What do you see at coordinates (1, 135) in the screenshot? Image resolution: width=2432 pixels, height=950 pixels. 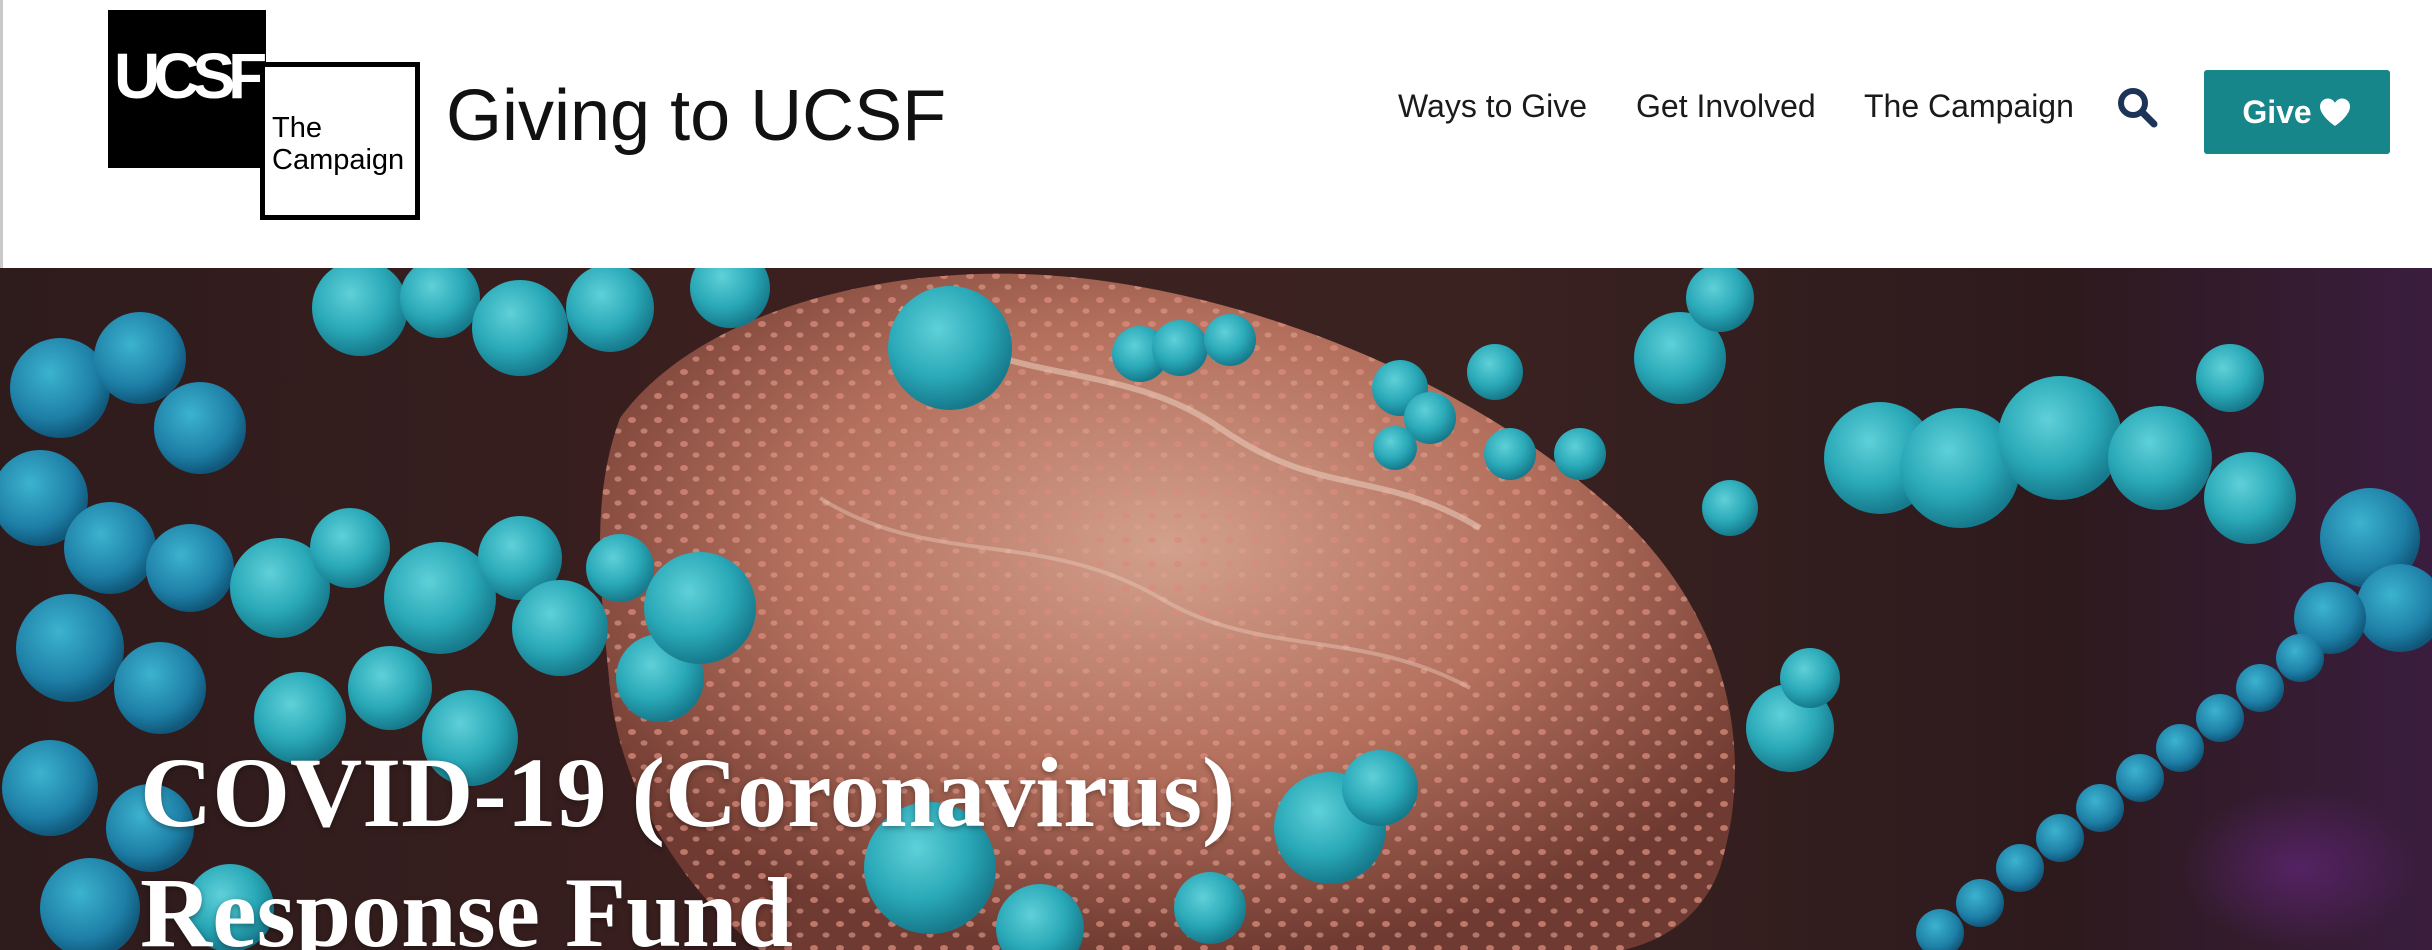 I see `left-edge-rule` at bounding box center [1, 135].